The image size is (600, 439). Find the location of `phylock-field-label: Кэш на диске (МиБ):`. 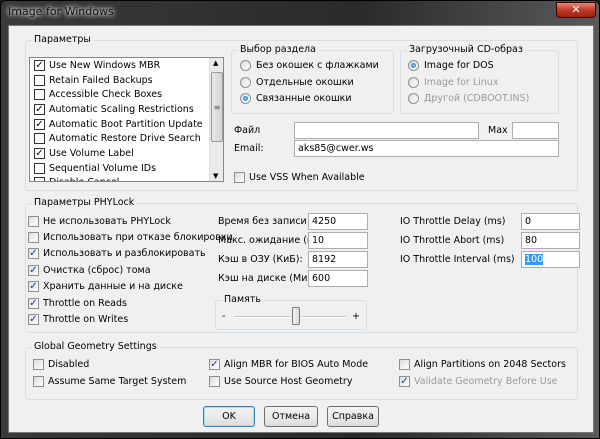

phylock-field-label: Кэш на диске (МиБ): is located at coordinates (269, 278).